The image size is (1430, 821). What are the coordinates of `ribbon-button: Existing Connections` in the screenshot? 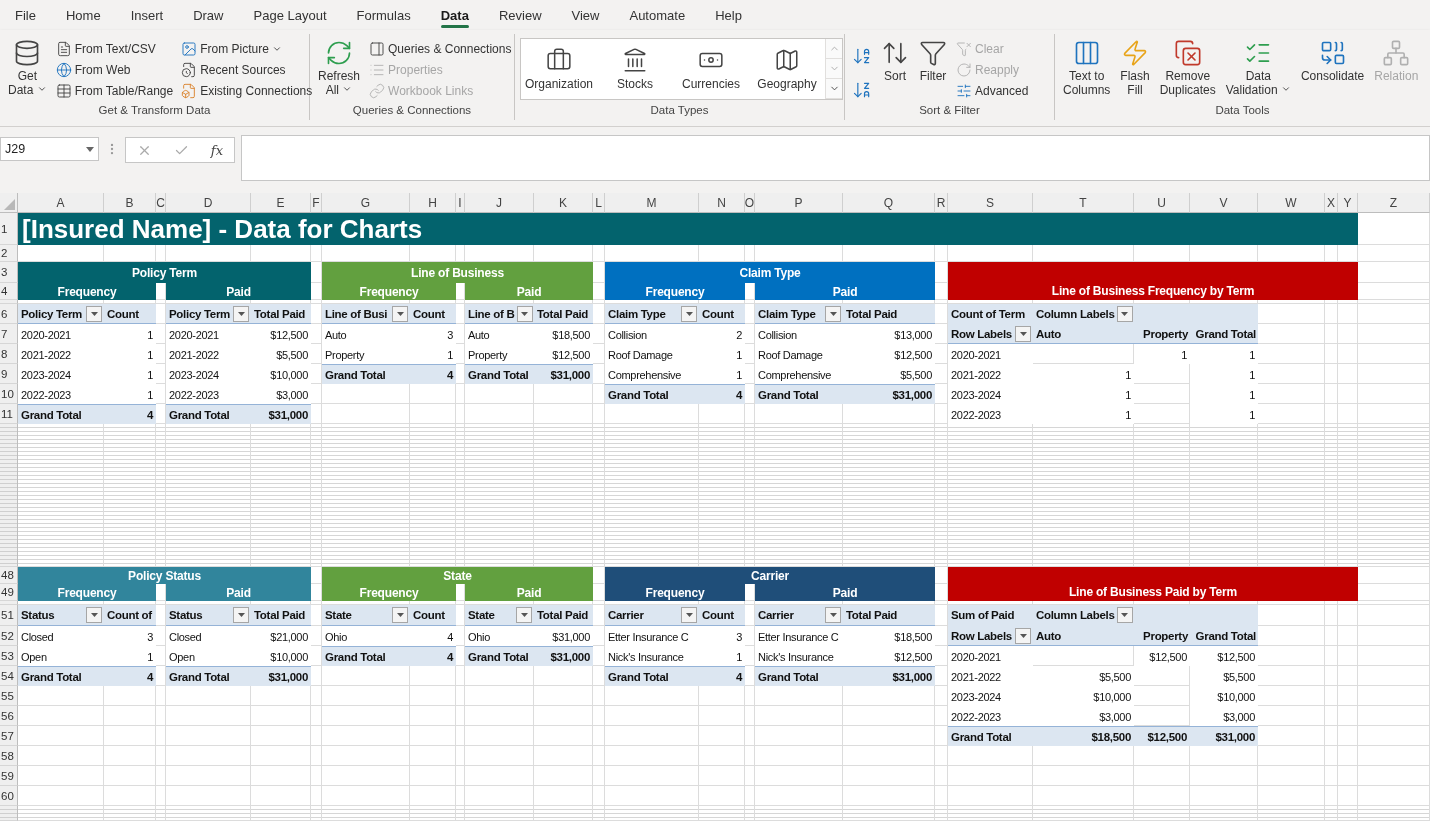 It's located at (247, 90).